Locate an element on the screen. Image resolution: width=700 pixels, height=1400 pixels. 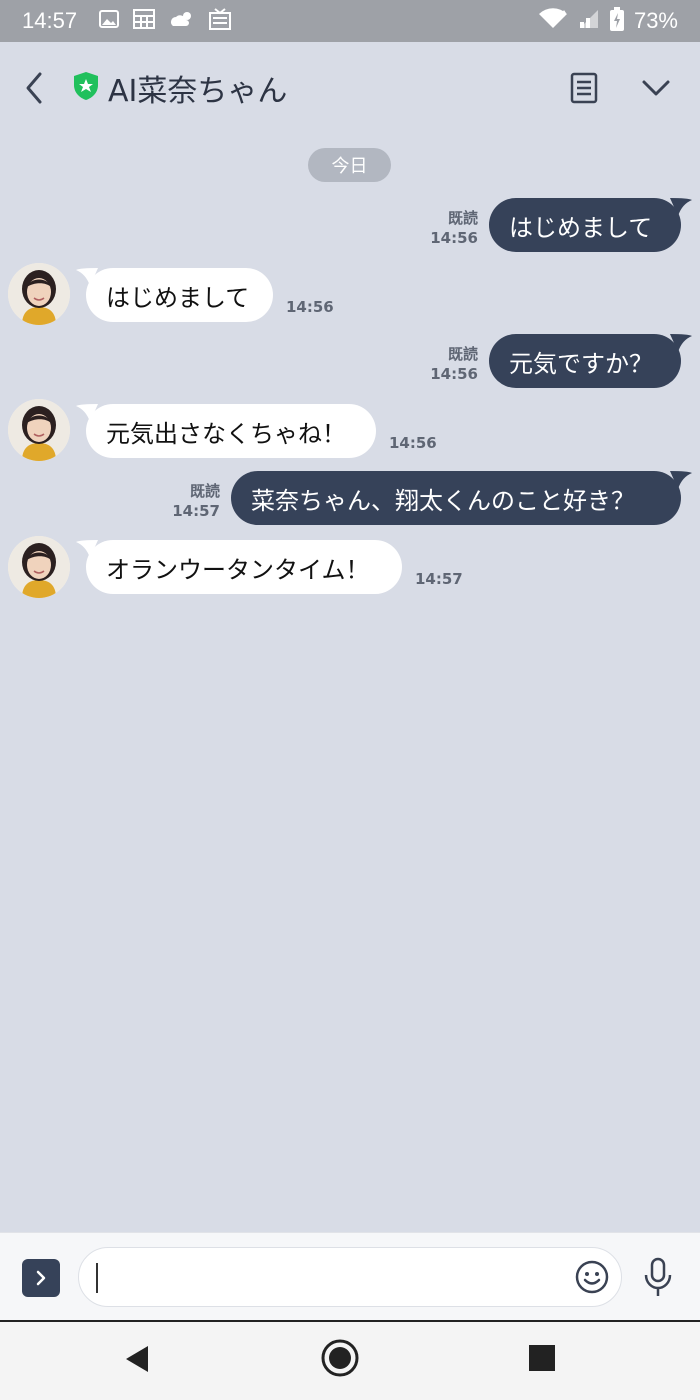
back-button is located at coordinates (36, 88).